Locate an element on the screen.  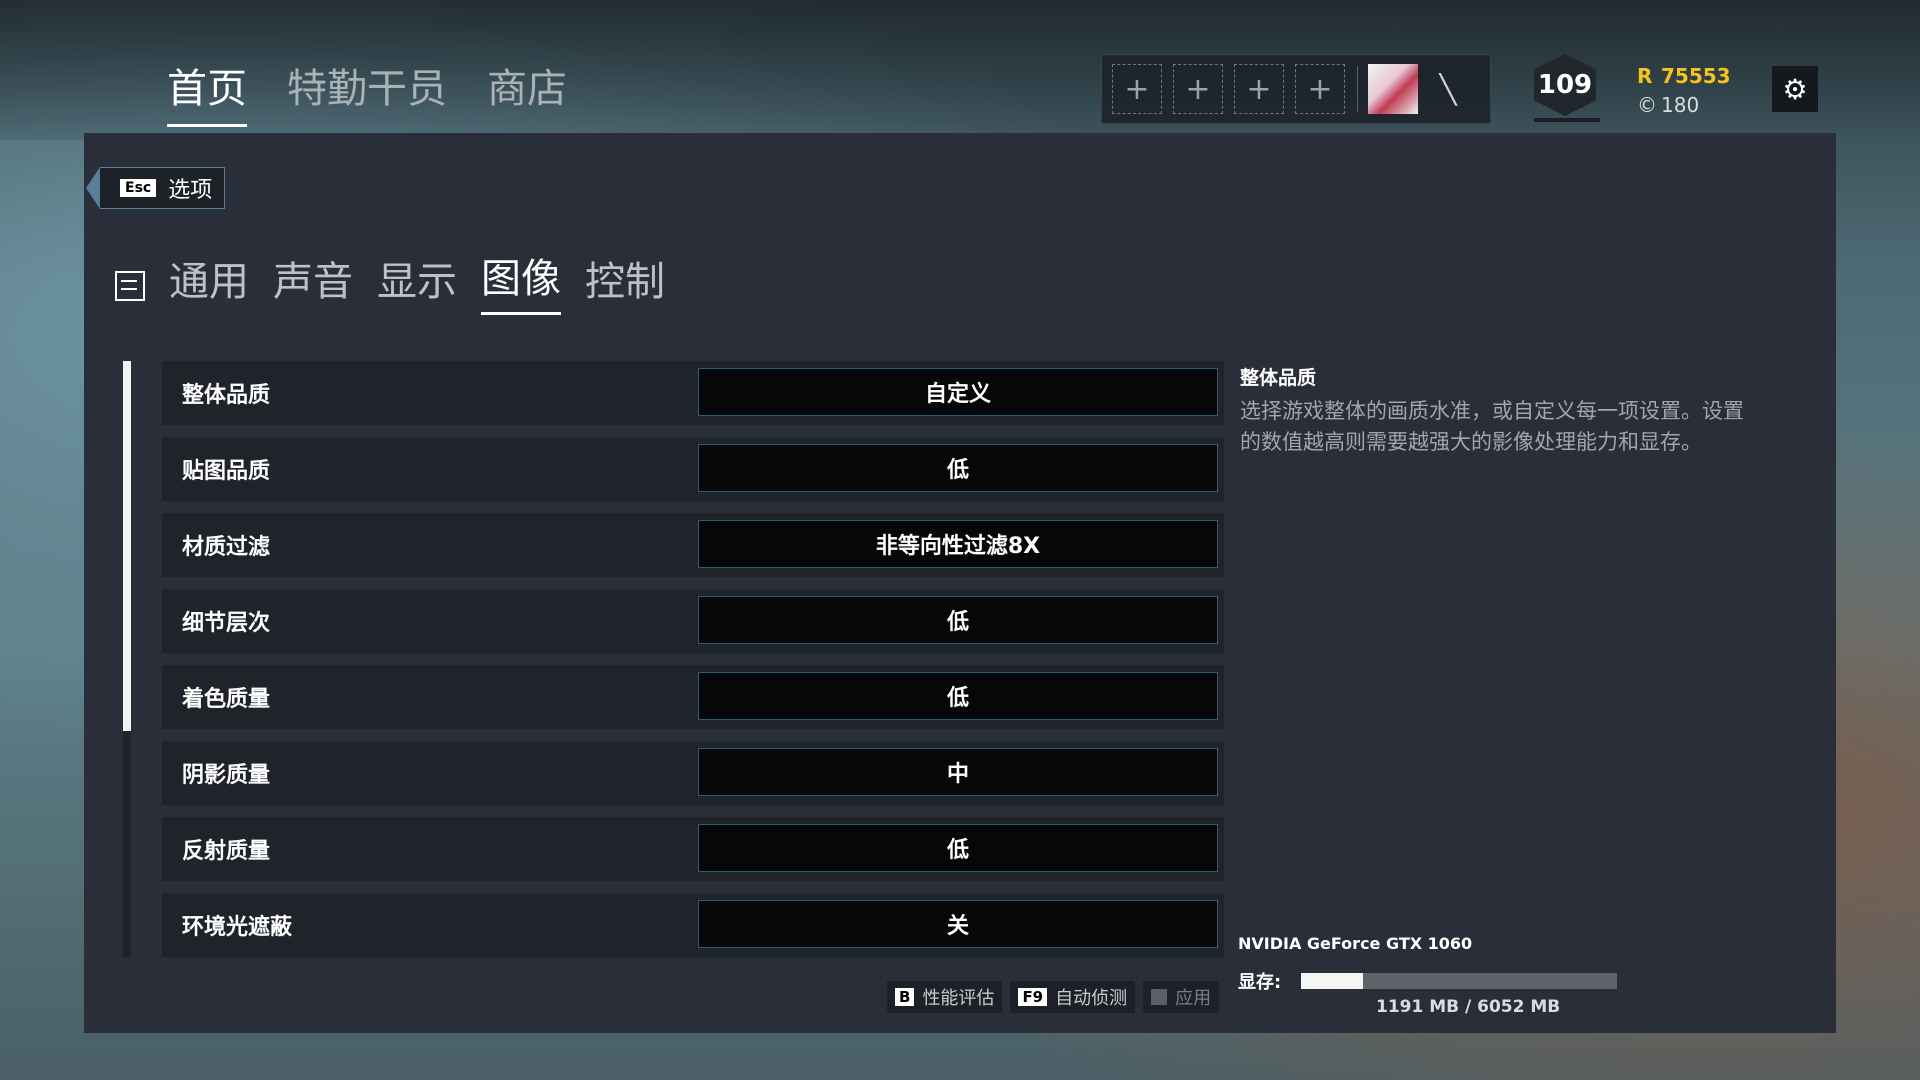
setting-label: 整体品质 is located at coordinates (226, 395).